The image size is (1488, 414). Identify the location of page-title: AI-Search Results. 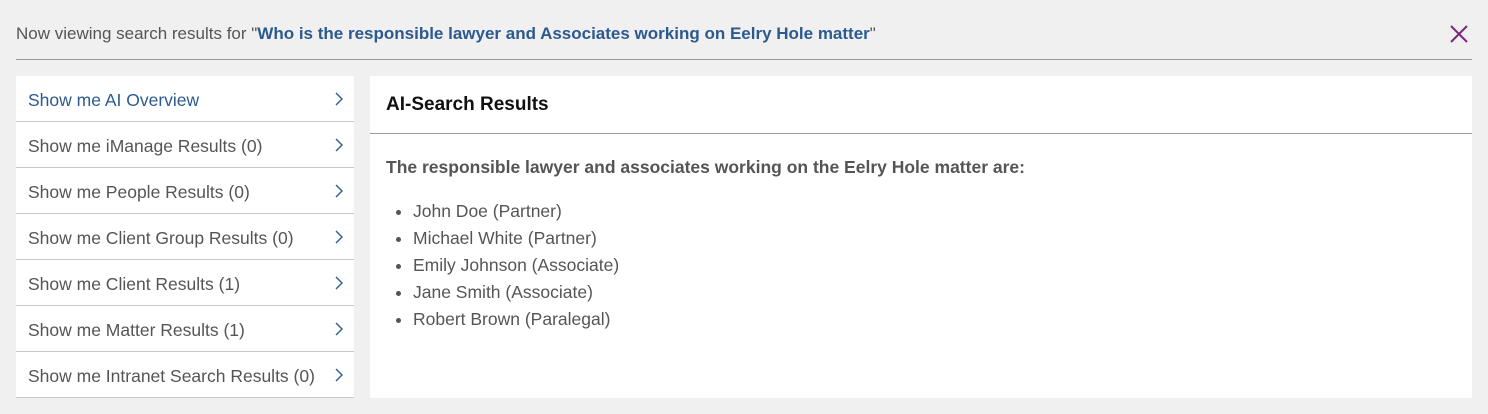
(467, 104).